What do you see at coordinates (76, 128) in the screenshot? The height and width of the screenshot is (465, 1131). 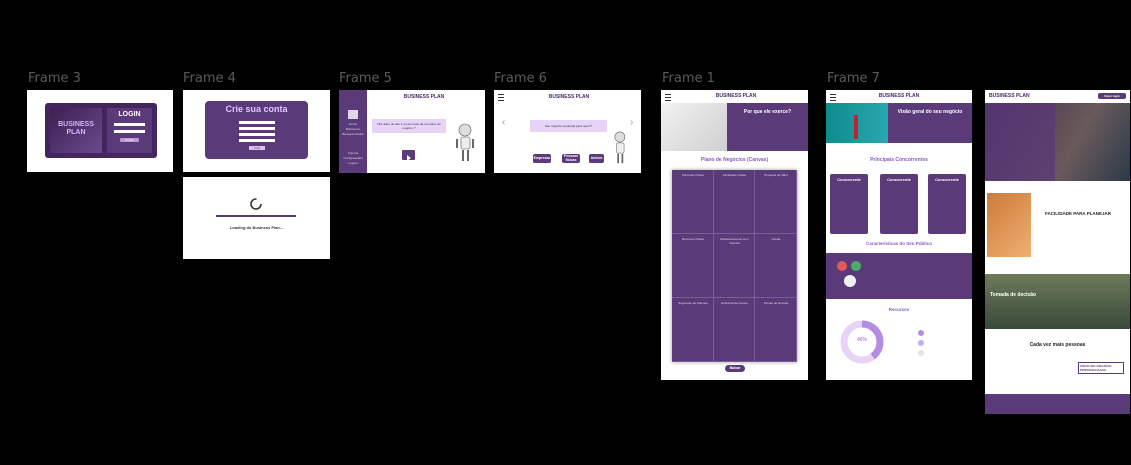 I see `brand-title: BUSINESS PLAN` at bounding box center [76, 128].